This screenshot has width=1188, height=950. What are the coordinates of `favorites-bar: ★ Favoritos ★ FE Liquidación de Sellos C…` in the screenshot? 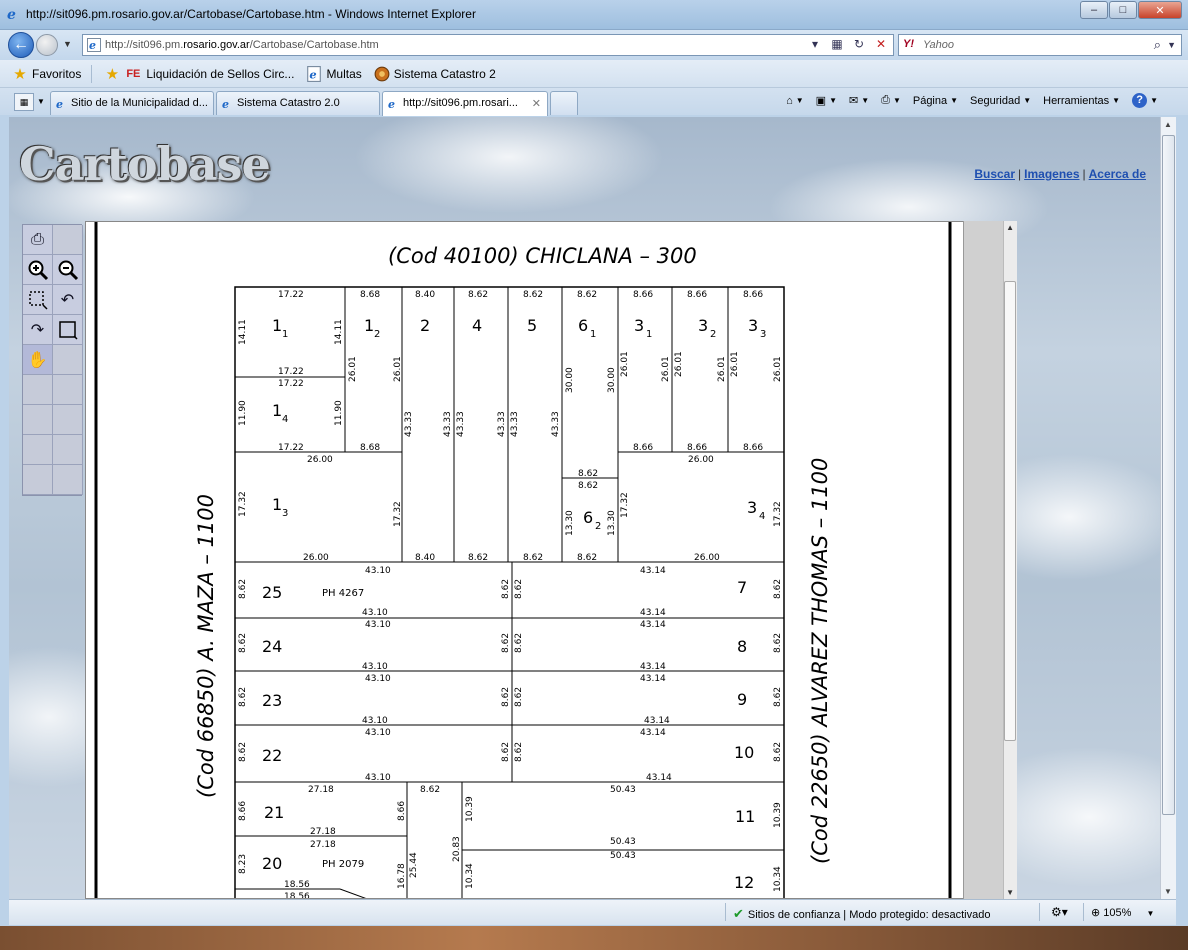 It's located at (594, 74).